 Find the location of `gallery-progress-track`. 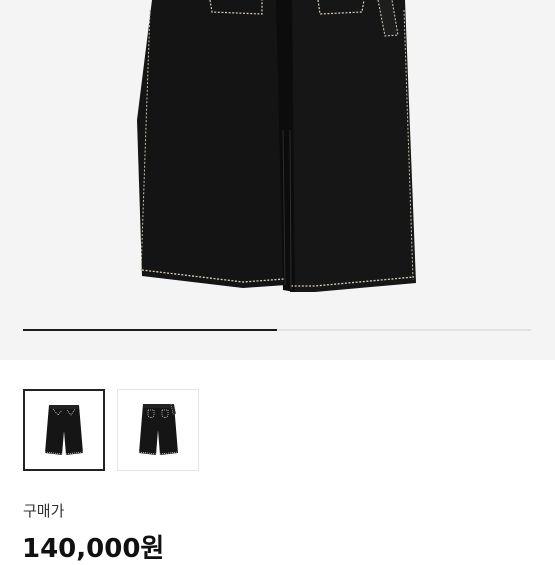

gallery-progress-track is located at coordinates (277, 330).